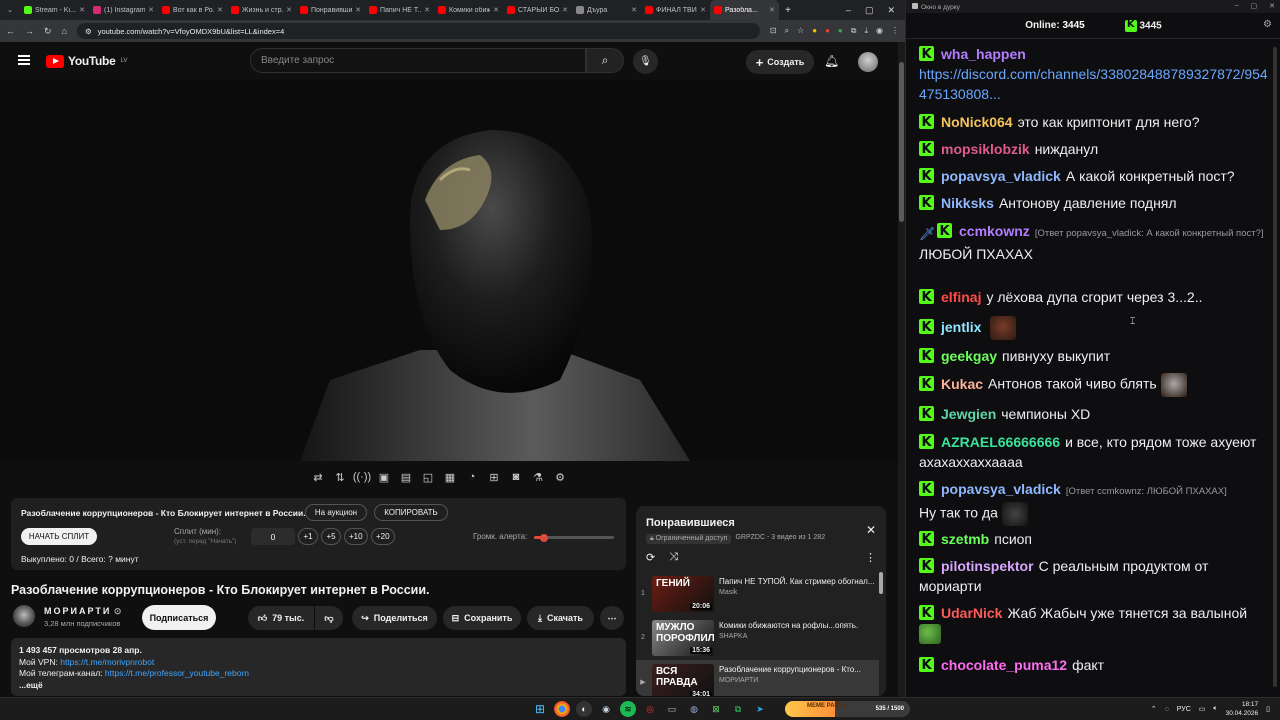  What do you see at coordinates (538, 477) in the screenshot?
I see `flask-icon: ⚗` at bounding box center [538, 477].